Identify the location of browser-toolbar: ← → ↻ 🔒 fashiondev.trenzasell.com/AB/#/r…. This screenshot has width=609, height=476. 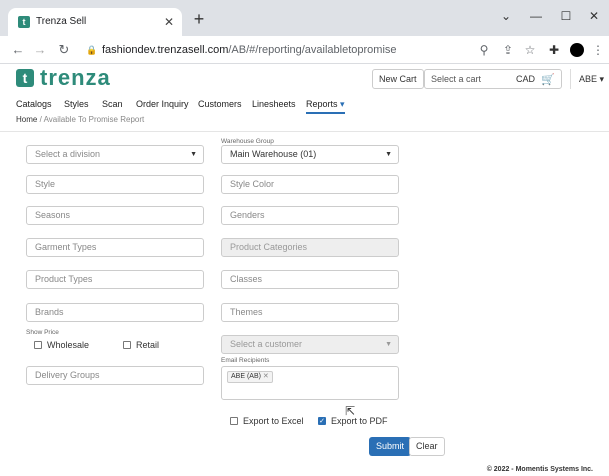
(304, 50).